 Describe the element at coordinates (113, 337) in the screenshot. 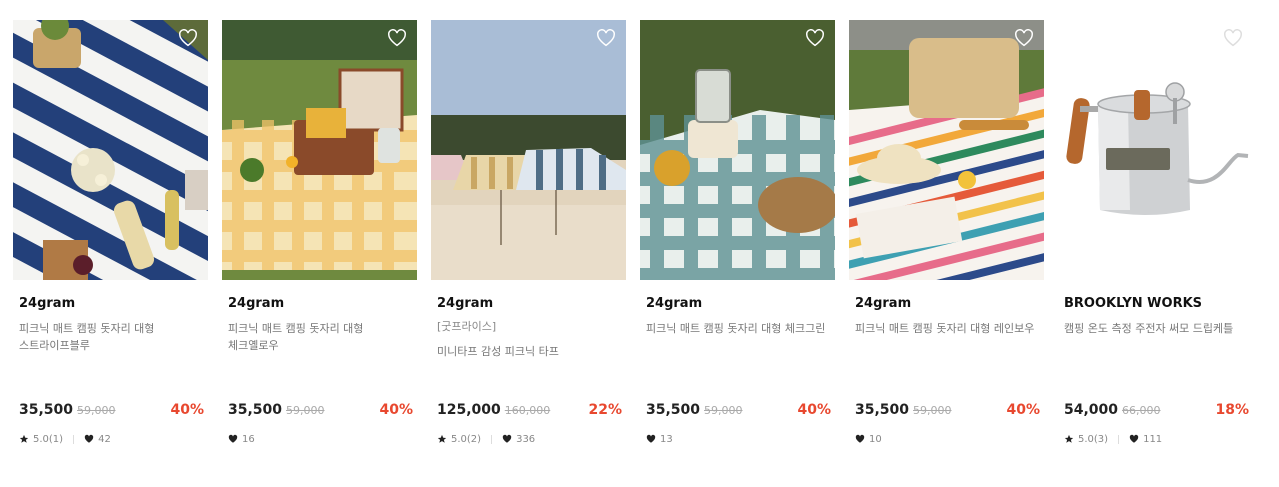

I see `product-title: 피크닉 매트 캠핑 돗자리 대형 스트라이프블루` at that location.